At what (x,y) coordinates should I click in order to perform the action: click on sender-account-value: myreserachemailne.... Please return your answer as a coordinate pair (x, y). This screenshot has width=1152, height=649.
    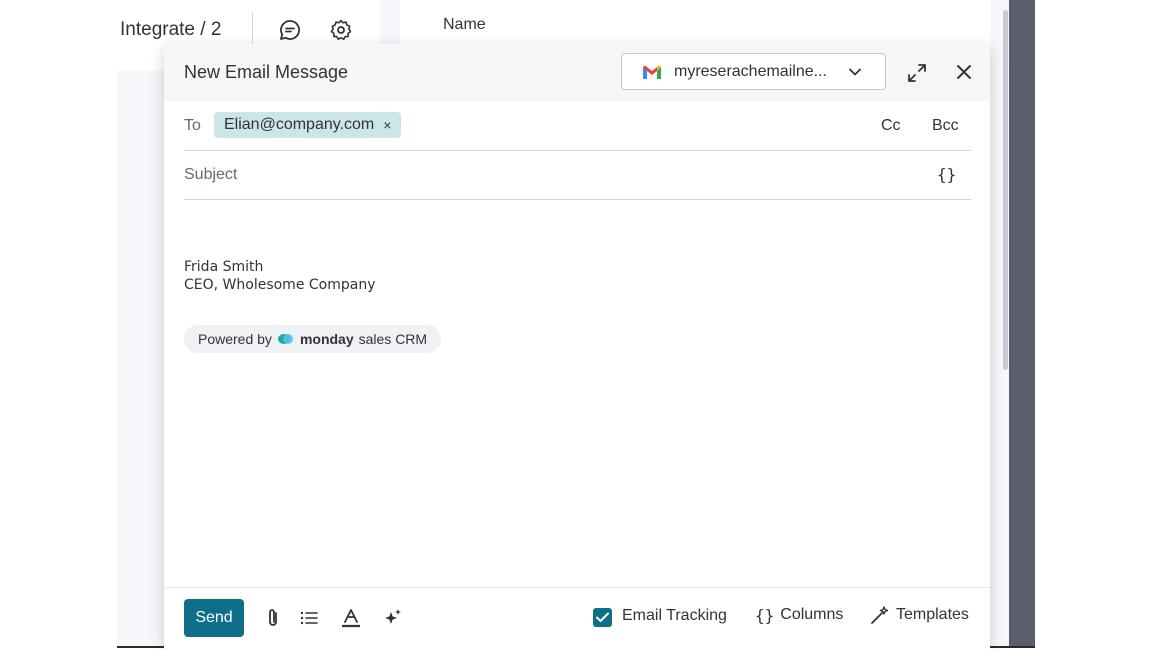
    Looking at the image, I should click on (750, 71).